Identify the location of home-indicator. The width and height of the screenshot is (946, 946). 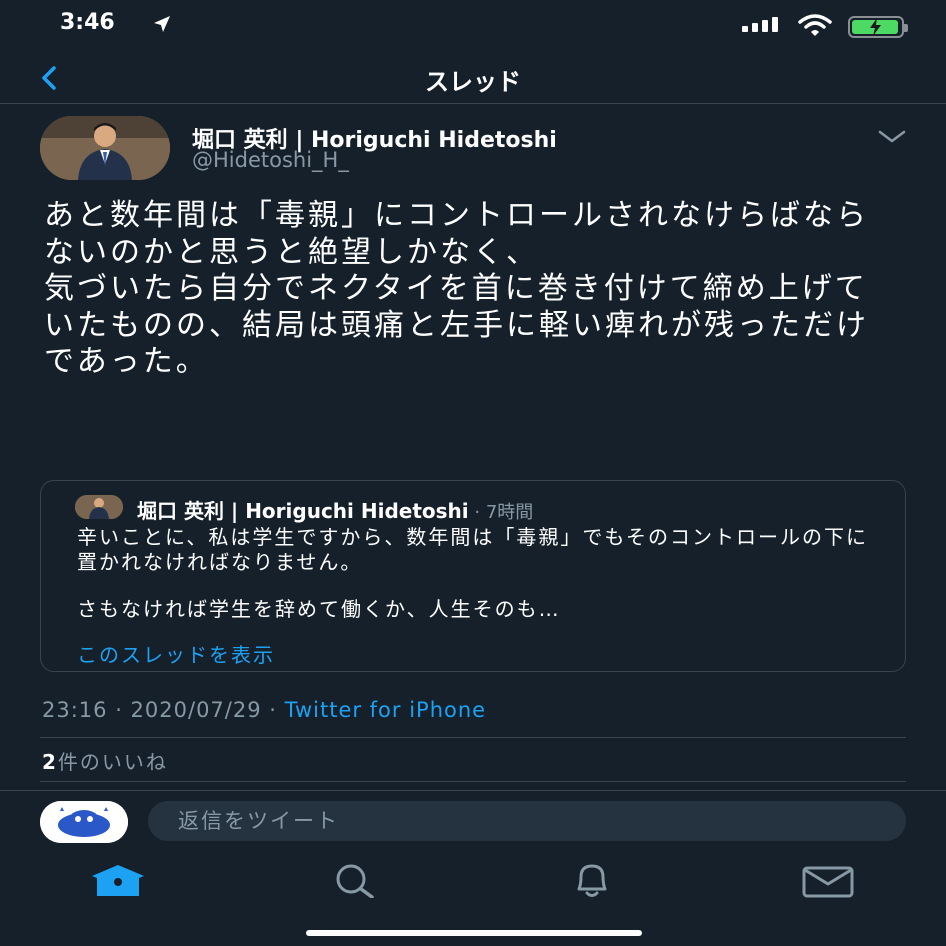
(474, 933).